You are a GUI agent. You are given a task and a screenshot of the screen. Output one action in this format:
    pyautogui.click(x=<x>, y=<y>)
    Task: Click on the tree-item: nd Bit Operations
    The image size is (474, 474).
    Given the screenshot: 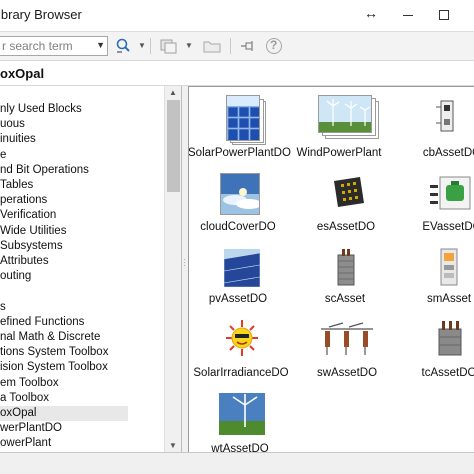 What is the action you would take?
    pyautogui.click(x=82, y=170)
    